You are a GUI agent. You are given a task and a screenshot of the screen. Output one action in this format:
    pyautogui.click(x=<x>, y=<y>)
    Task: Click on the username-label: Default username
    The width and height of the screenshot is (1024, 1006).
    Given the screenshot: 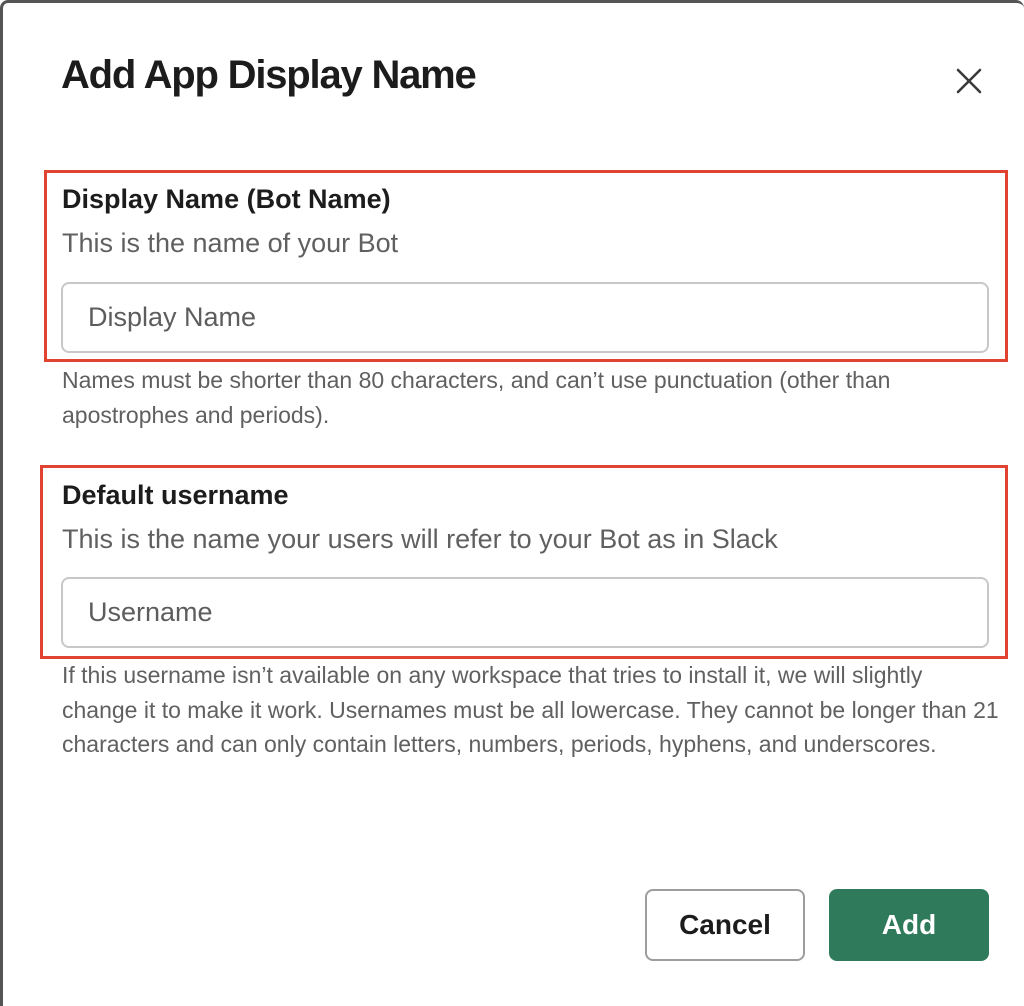 What is the action you would take?
    pyautogui.click(x=175, y=495)
    